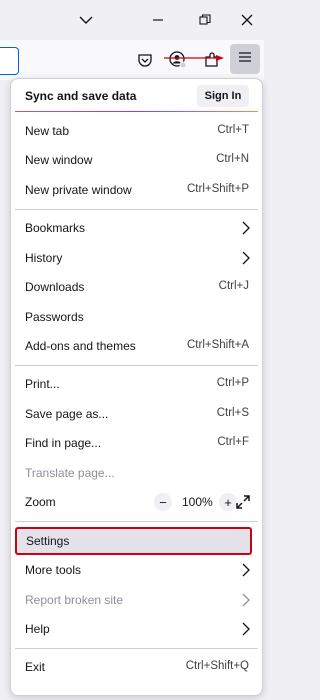 This screenshot has width=320, height=700. What do you see at coordinates (35, 667) in the screenshot?
I see `menu-item-label: Exit` at bounding box center [35, 667].